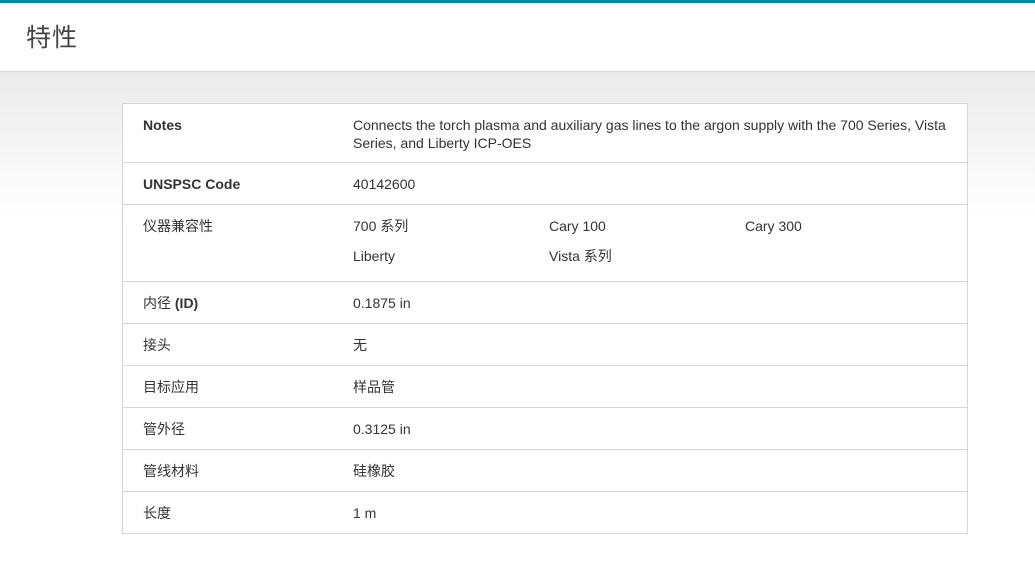 This screenshot has width=1035, height=567. I want to click on spec-label: 管线材料, so click(171, 471).